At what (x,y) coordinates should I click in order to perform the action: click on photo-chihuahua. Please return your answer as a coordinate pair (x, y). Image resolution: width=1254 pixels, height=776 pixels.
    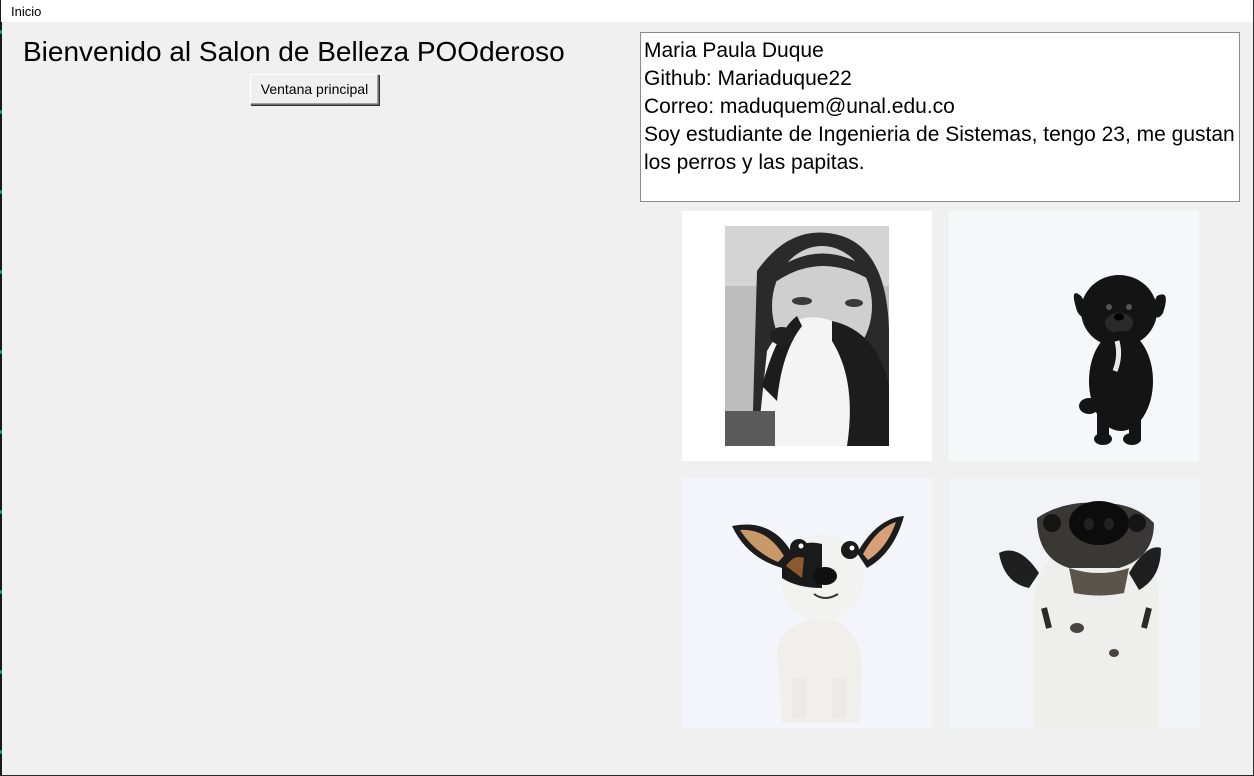
    Looking at the image, I should click on (807, 603).